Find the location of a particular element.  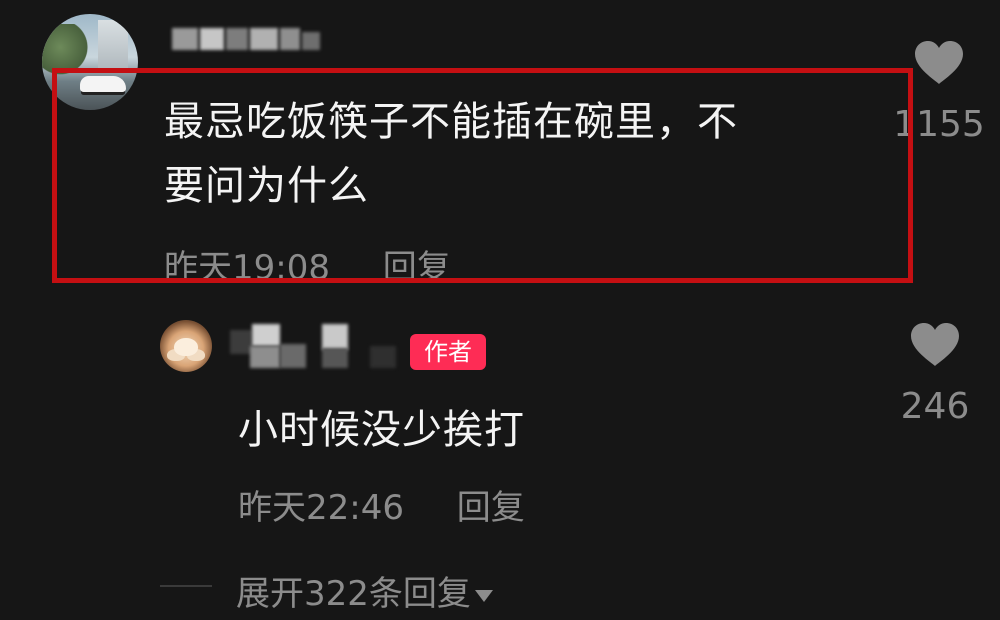

comment-time: 昨天19:08 is located at coordinates (247, 268).